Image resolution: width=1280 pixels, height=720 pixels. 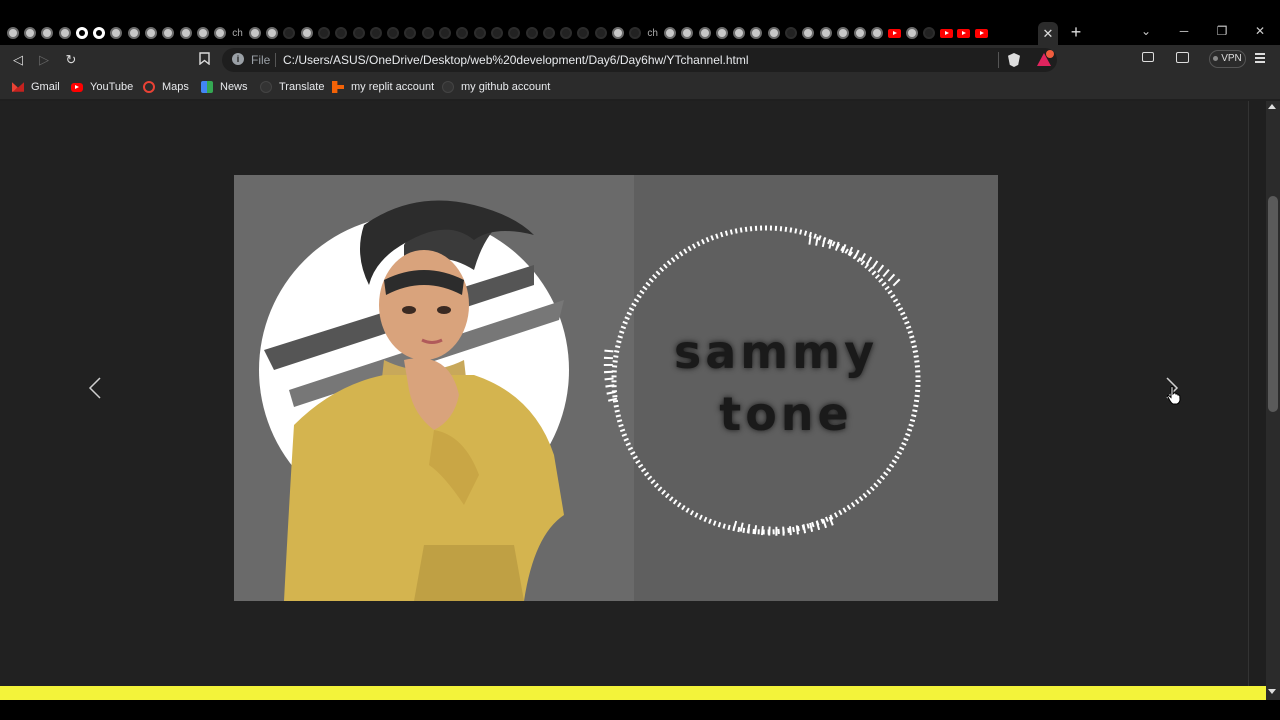 What do you see at coordinates (1222, 31) in the screenshot?
I see `restore-button: ❐` at bounding box center [1222, 31].